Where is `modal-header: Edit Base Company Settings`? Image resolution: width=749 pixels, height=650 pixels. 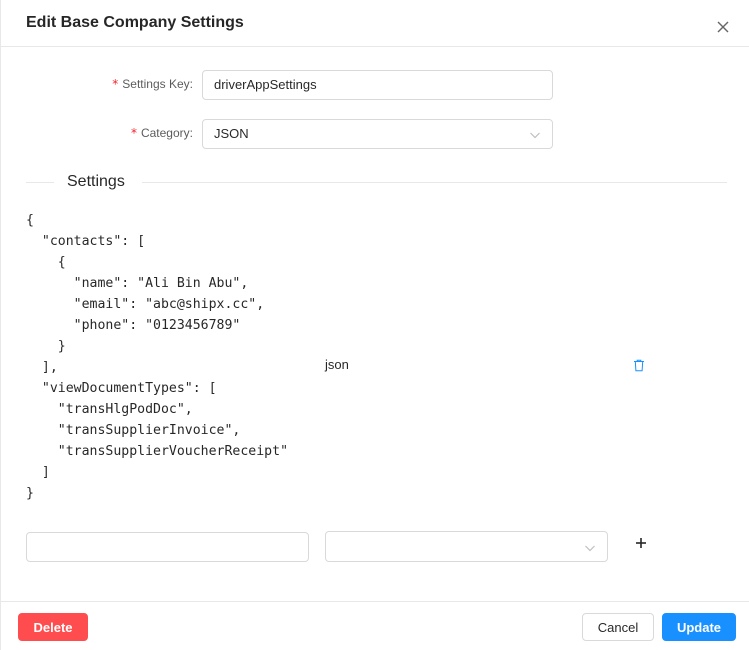 modal-header: Edit Base Company Settings is located at coordinates (375, 23).